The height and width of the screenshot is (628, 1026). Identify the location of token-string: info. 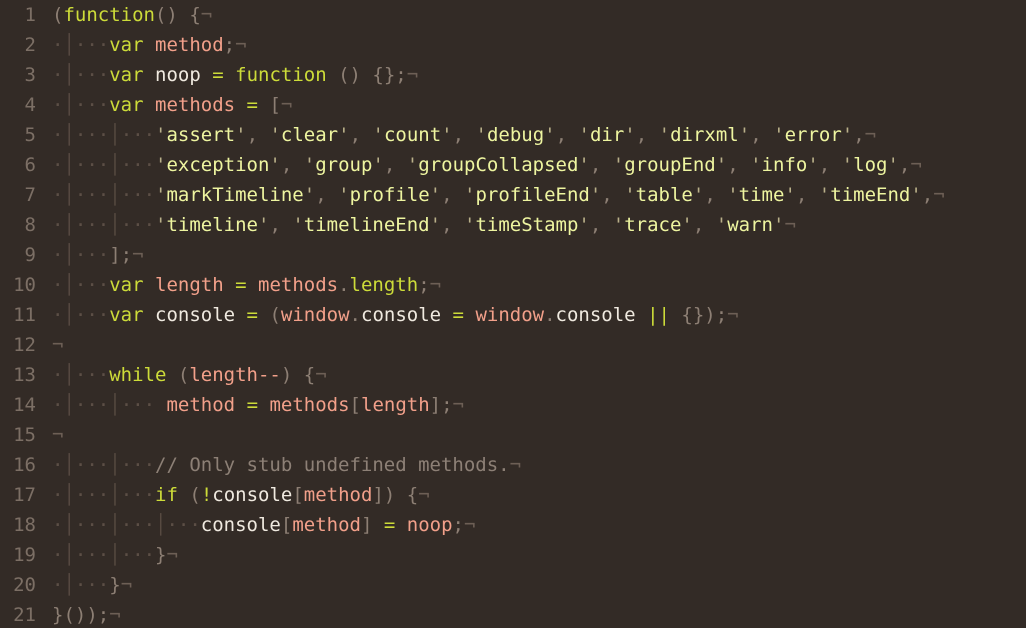
(784, 165).